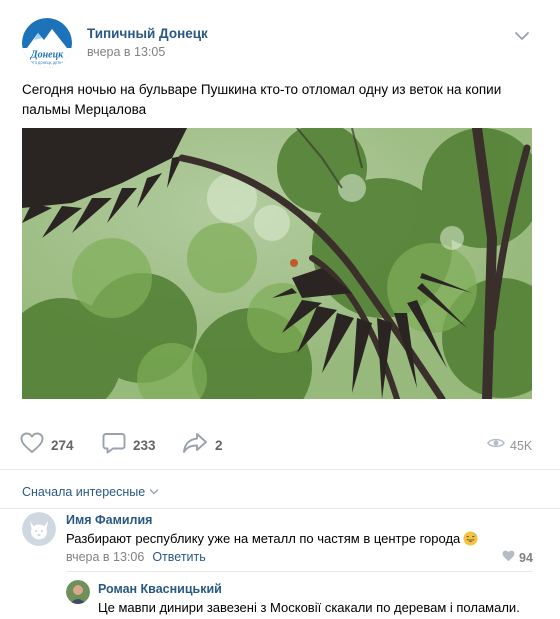  I want to click on reply-avatar, so click(78, 592).